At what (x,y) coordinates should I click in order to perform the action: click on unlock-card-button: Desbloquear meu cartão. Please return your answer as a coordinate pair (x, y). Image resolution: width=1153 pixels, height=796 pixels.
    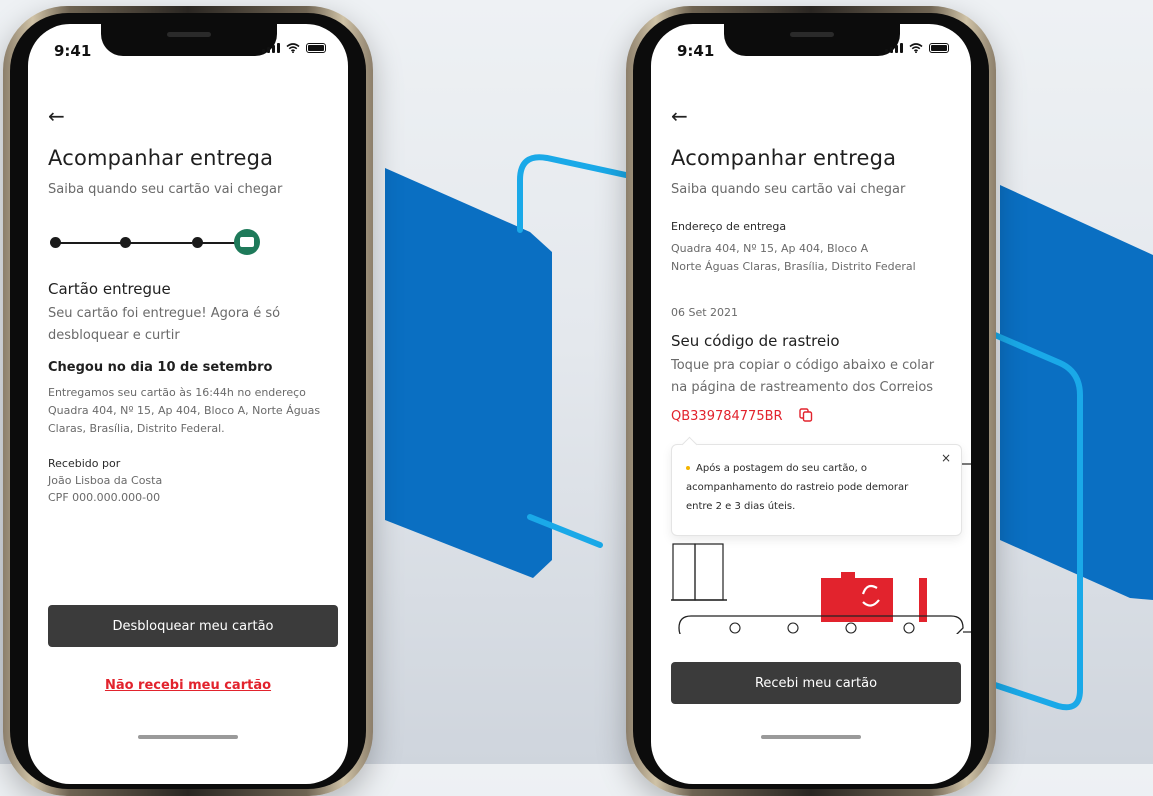
    Looking at the image, I should click on (193, 626).